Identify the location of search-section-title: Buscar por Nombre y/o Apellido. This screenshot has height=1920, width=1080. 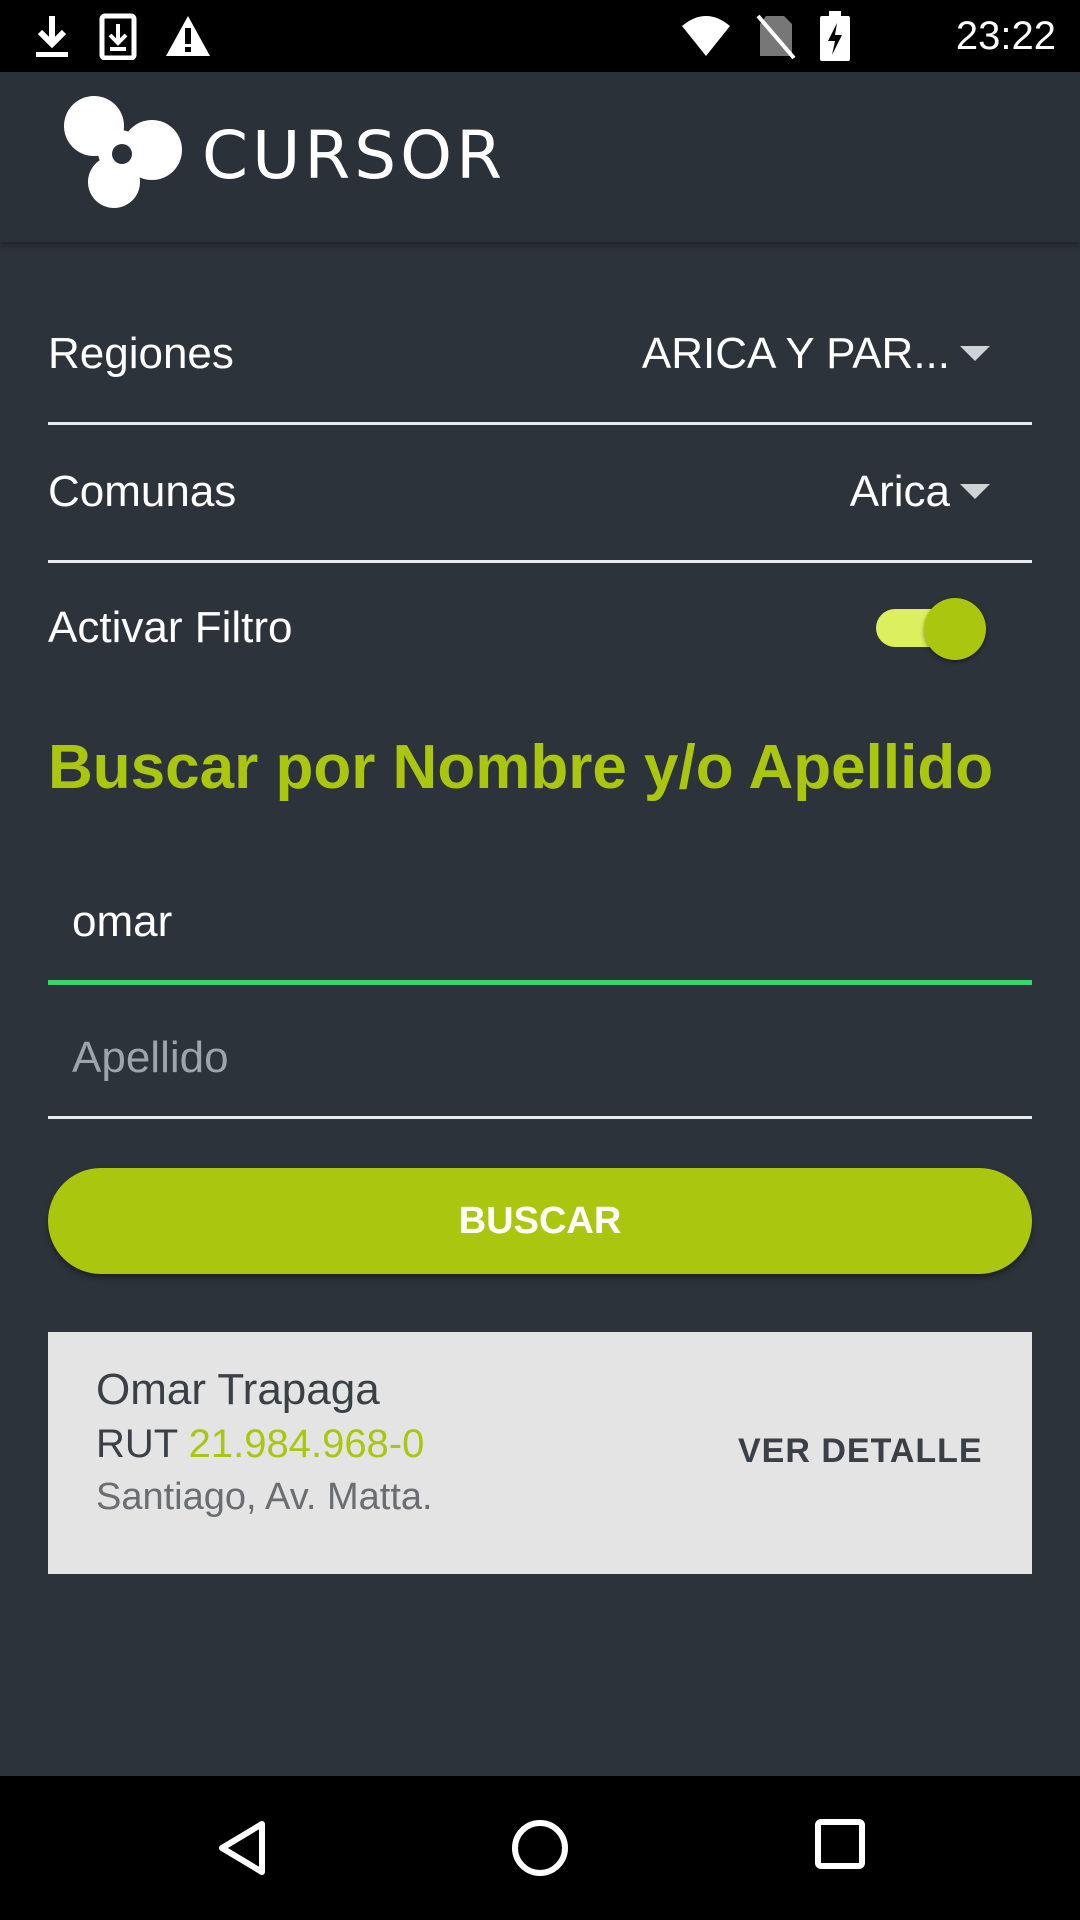
(521, 767).